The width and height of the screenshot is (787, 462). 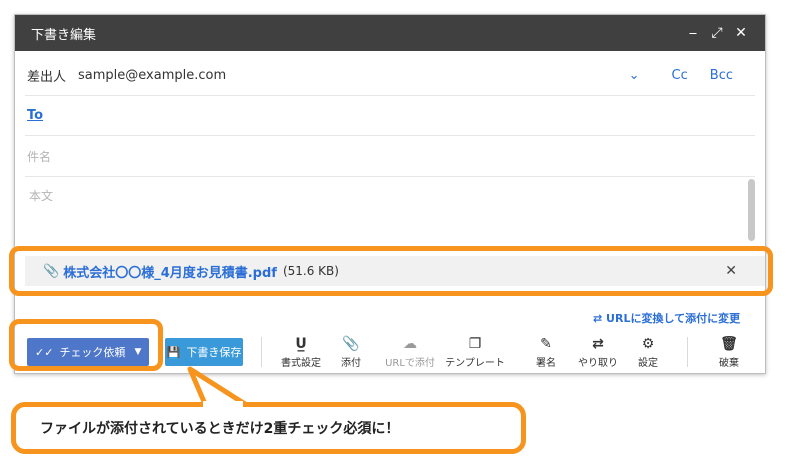 I want to click on callout-pointer, so click(x=217, y=386).